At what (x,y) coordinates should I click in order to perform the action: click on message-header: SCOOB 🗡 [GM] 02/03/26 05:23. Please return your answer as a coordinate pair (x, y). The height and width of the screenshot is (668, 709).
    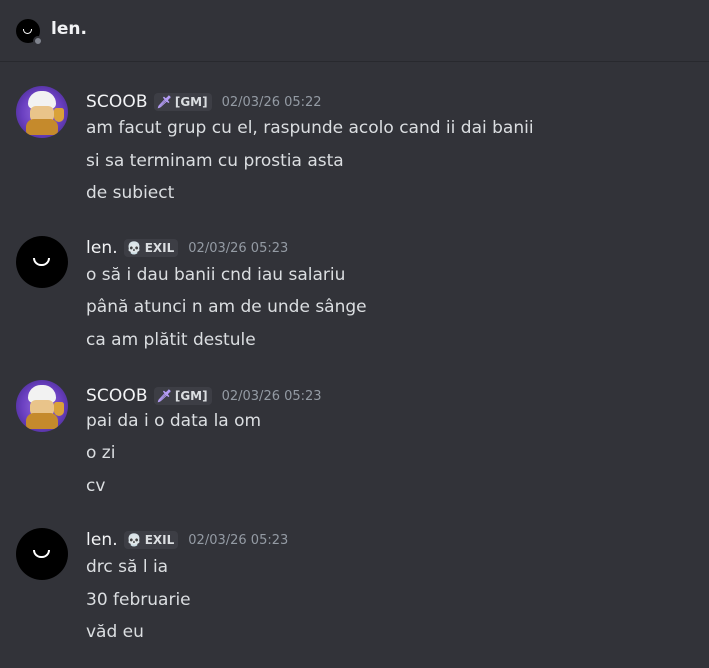
    Looking at the image, I should click on (204, 396).